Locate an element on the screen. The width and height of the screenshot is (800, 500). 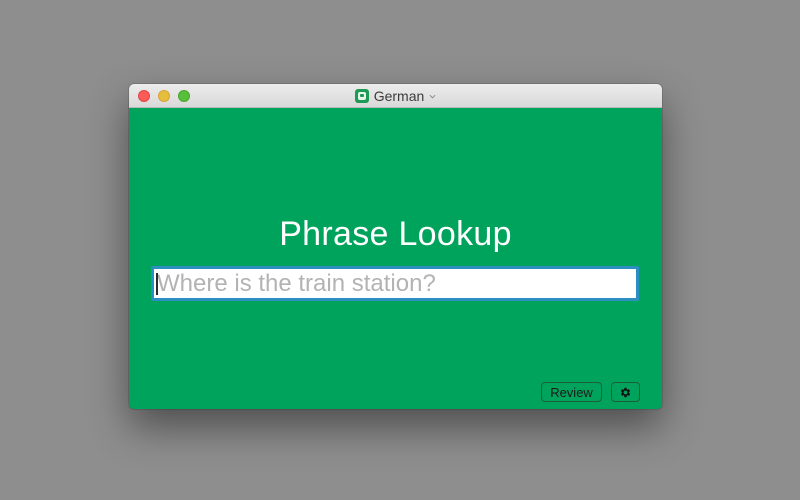
phrase-search-input is located at coordinates (395, 283).